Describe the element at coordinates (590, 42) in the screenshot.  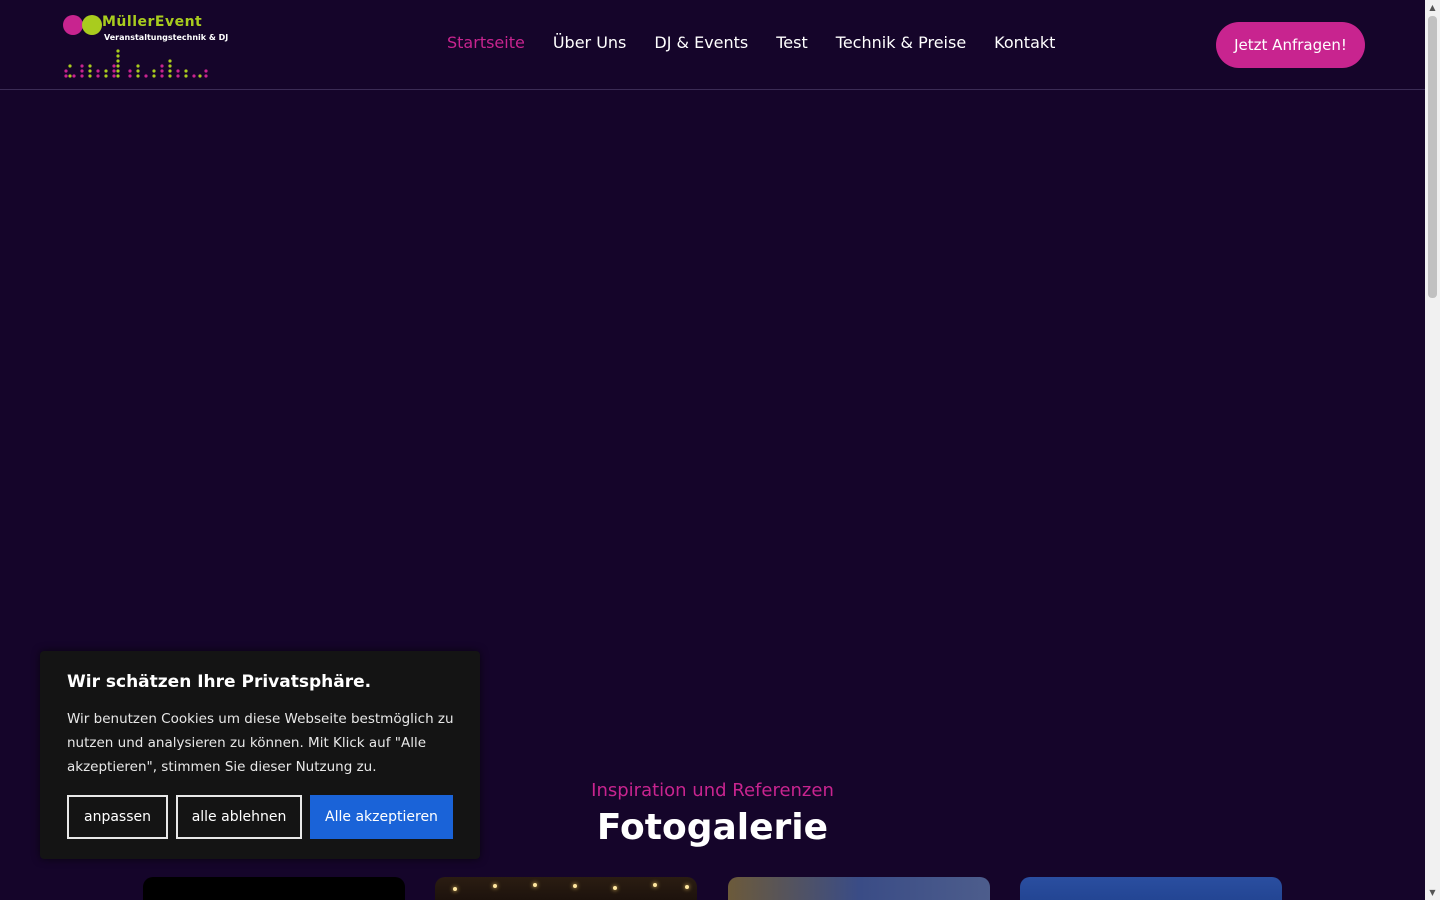
I see `nav-item-ueber-uns: Über Uns` at that location.